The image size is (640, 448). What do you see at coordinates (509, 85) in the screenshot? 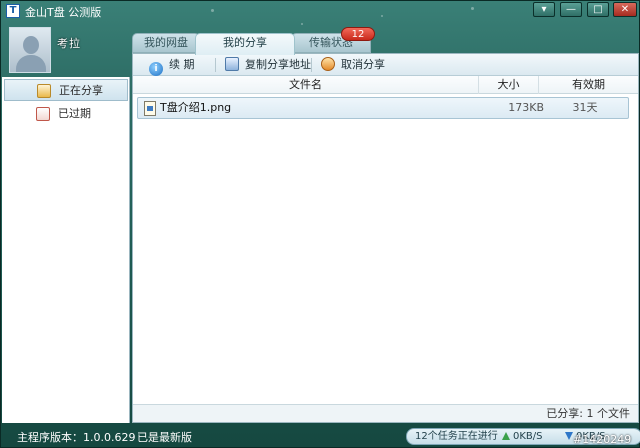
I see `column-header-size: 大小` at bounding box center [509, 85].